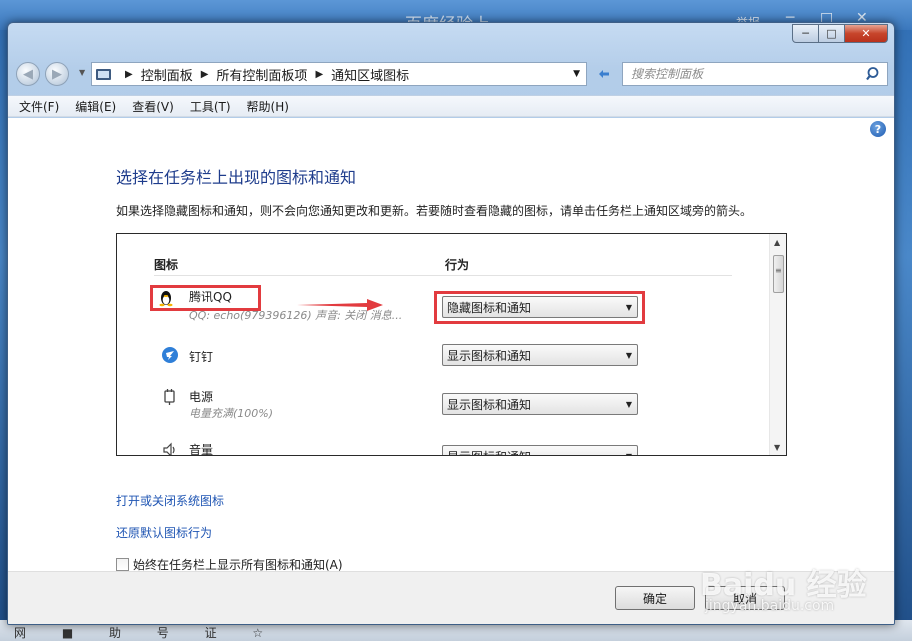  What do you see at coordinates (231, 413) in the screenshot?
I see `row-description: 电量充满(100%)` at bounding box center [231, 413].